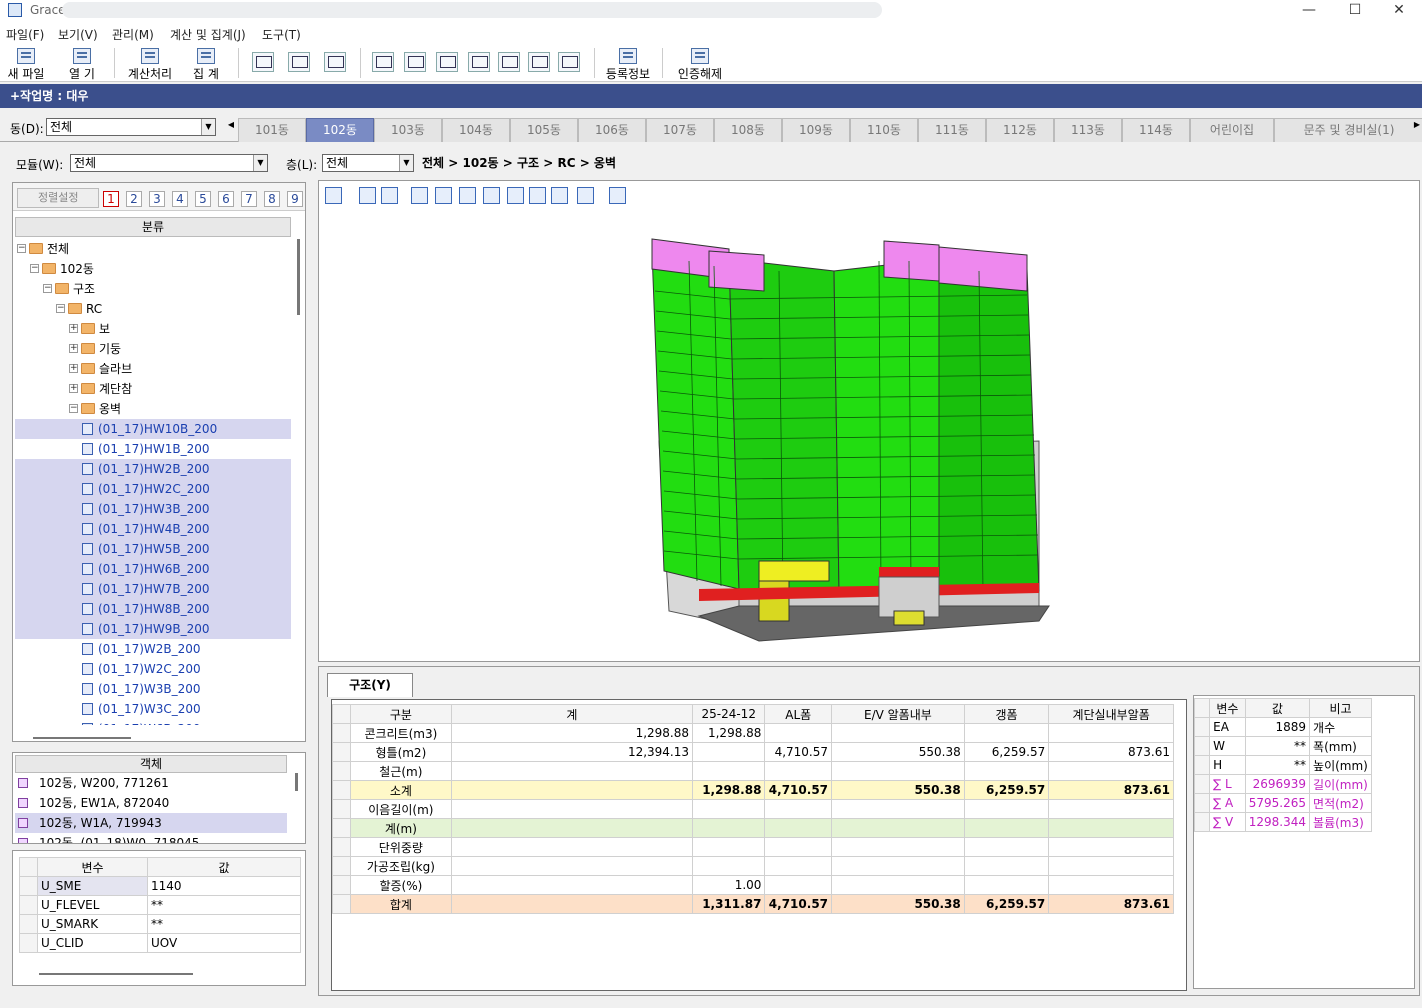 Image resolution: width=1422 pixels, height=1008 pixels. Describe the element at coordinates (559, 195) in the screenshot. I see `view-box-icon` at that location.